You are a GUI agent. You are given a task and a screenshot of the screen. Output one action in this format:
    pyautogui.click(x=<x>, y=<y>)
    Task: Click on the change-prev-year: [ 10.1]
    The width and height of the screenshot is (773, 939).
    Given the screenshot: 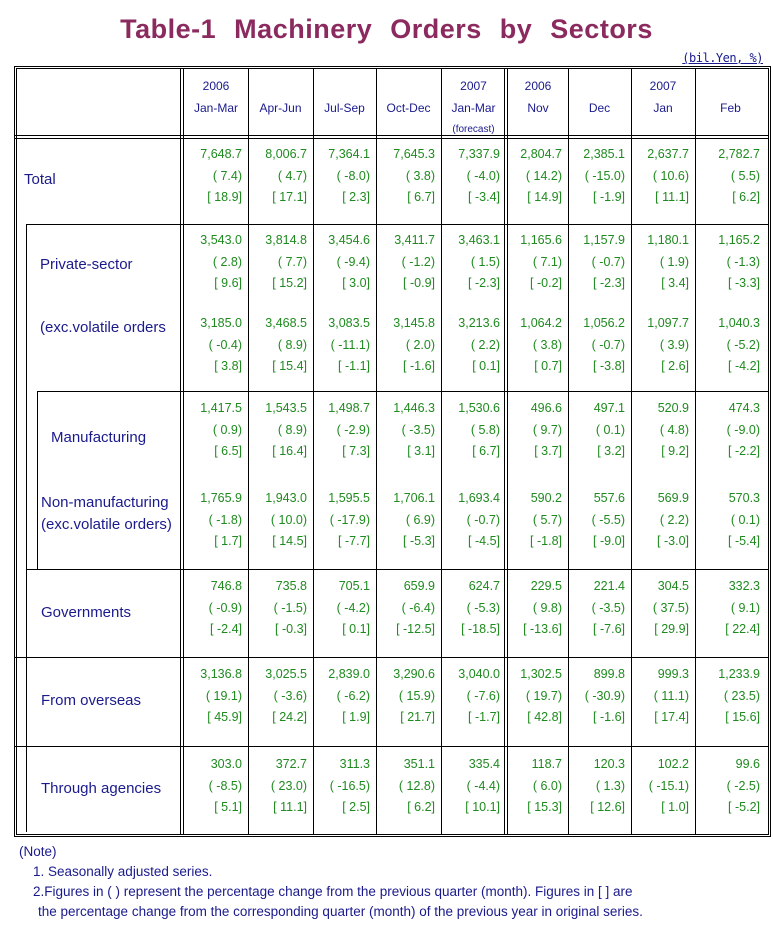 What is the action you would take?
    pyautogui.click(x=482, y=807)
    